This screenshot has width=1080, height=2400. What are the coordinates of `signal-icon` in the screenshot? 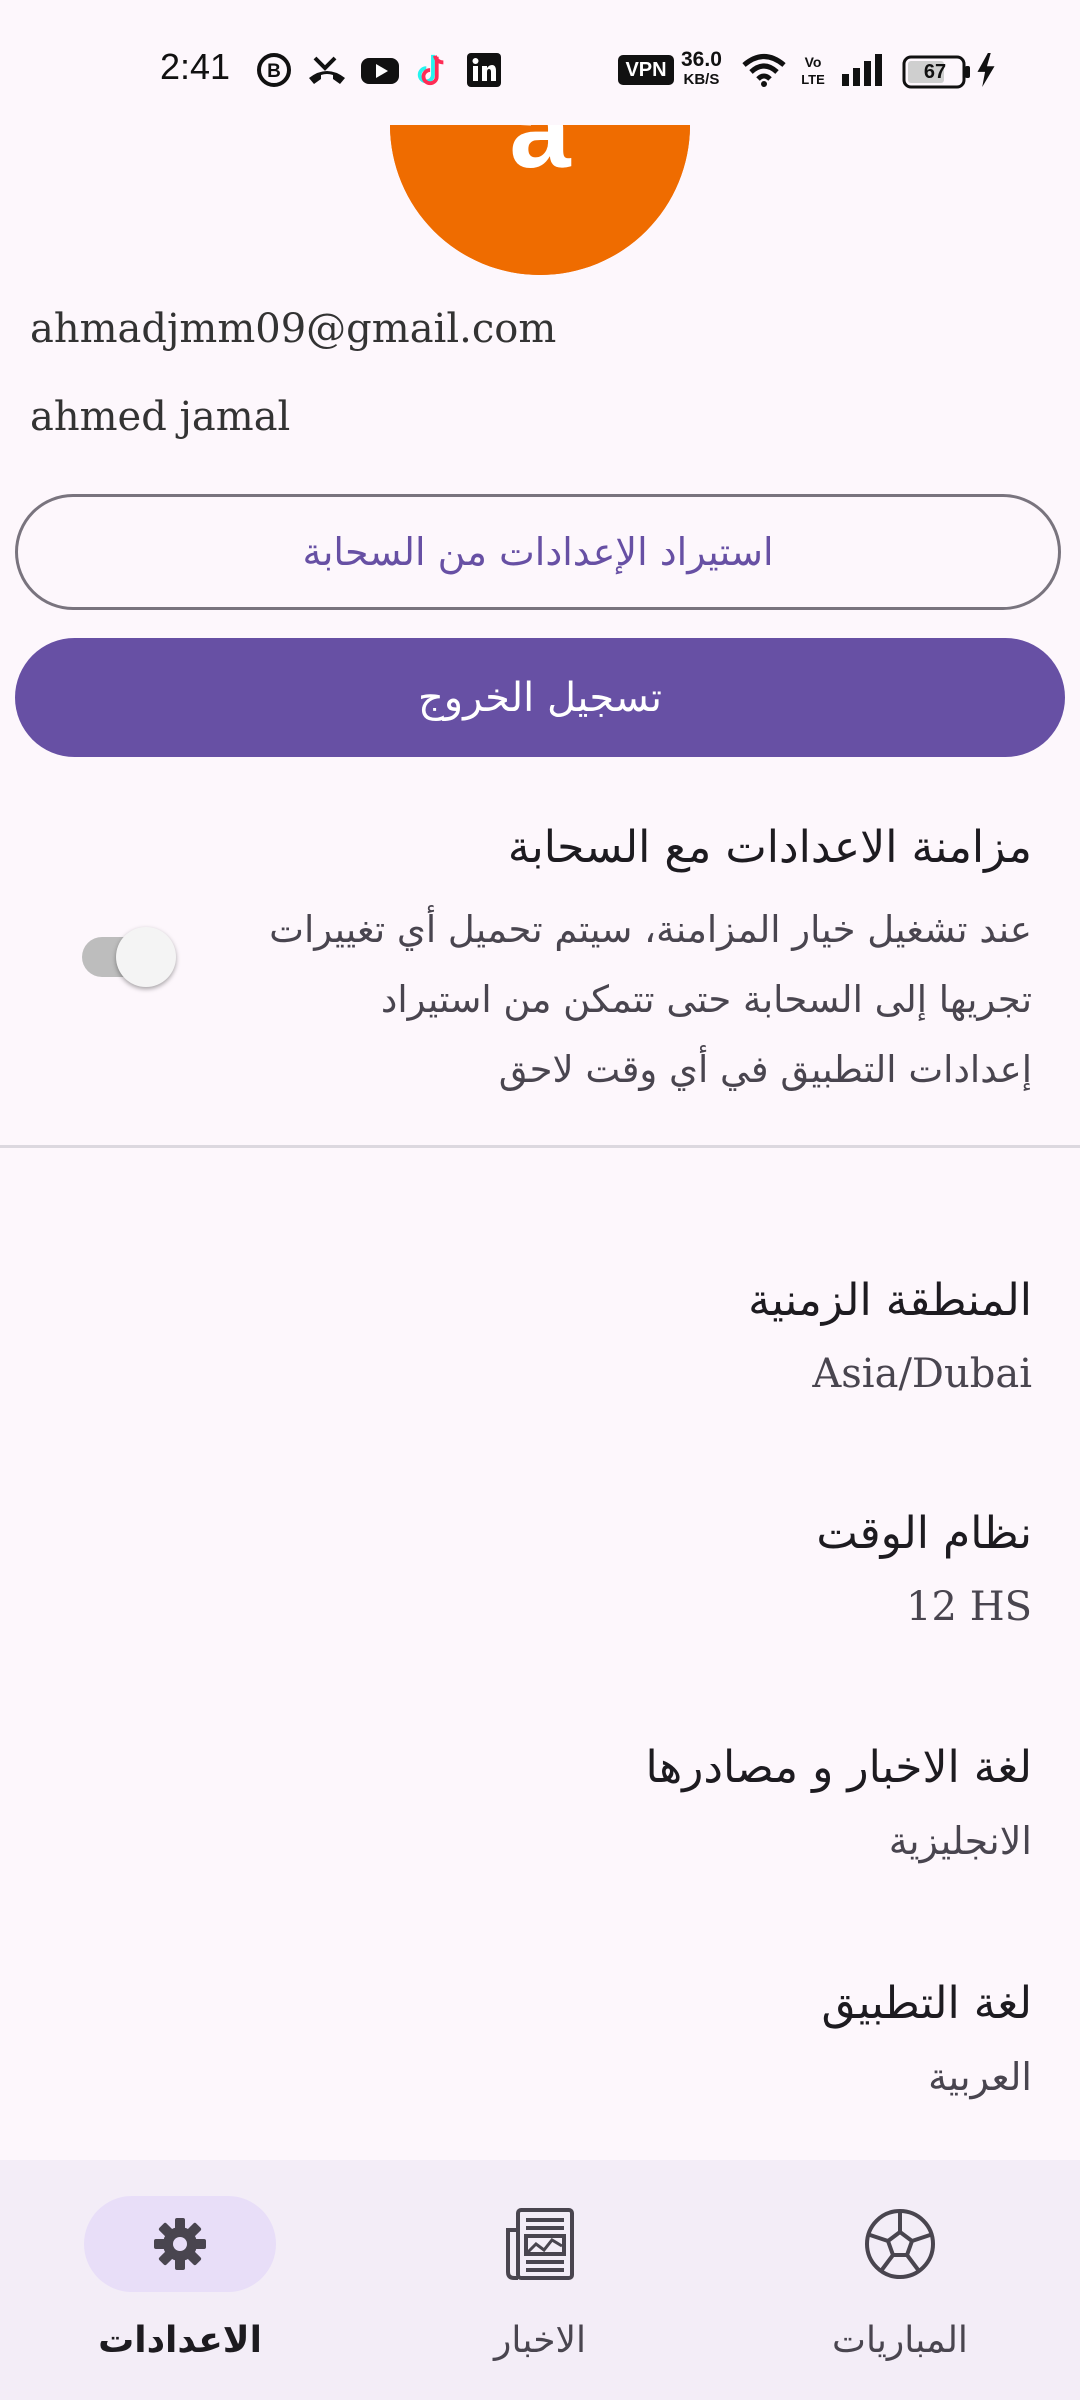 It's located at (862, 70).